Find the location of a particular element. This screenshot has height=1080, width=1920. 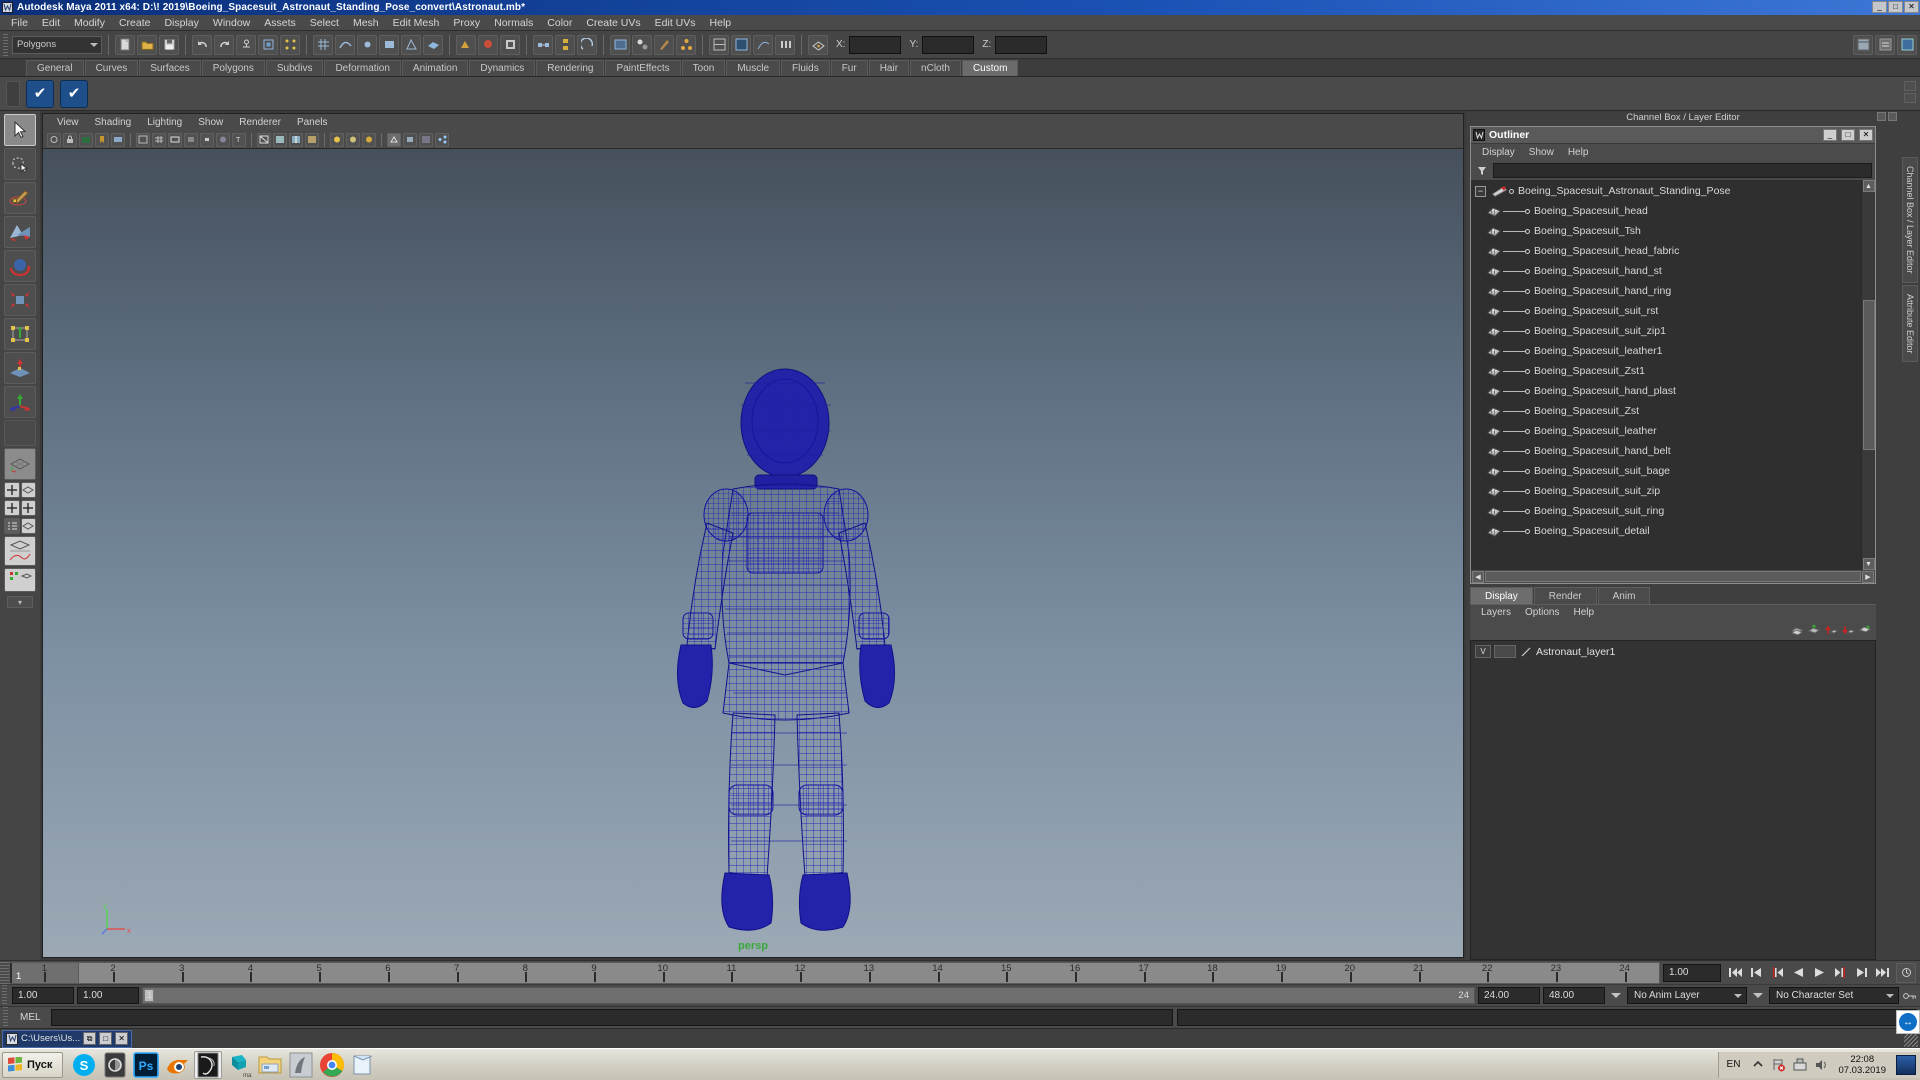

shelf-tab-polygons: Polygons is located at coordinates (233, 68).